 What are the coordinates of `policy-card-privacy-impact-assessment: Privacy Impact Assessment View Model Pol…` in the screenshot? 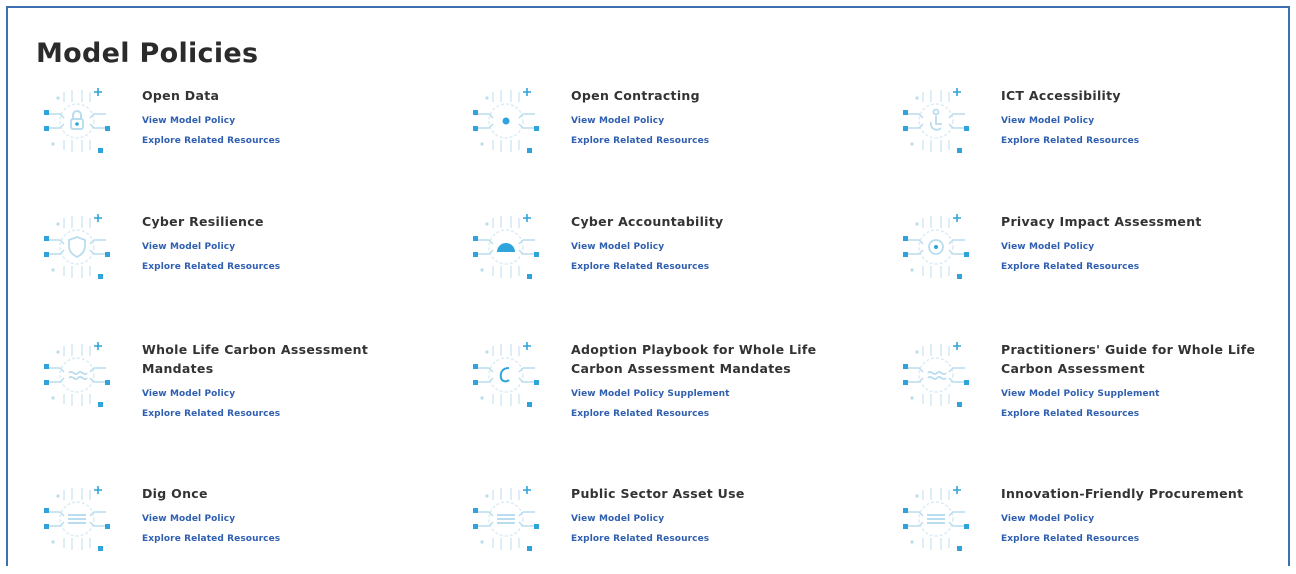 It's located at (1095, 257).